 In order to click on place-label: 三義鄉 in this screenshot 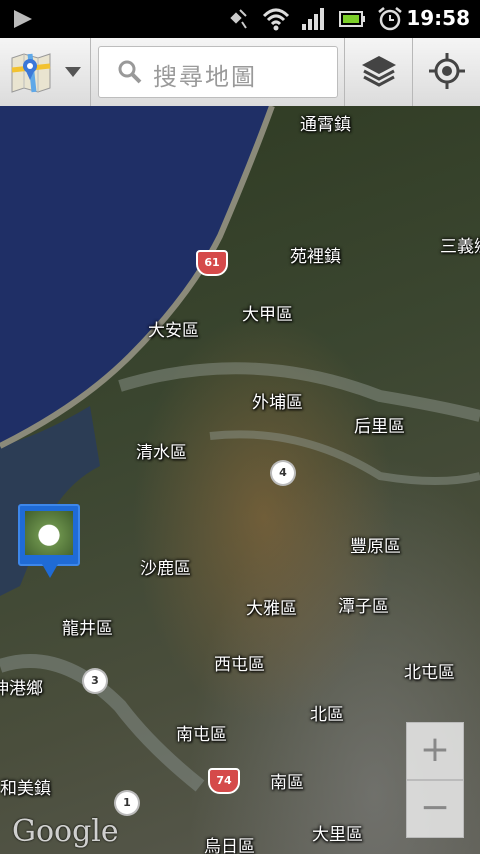, I will do `click(460, 247)`.